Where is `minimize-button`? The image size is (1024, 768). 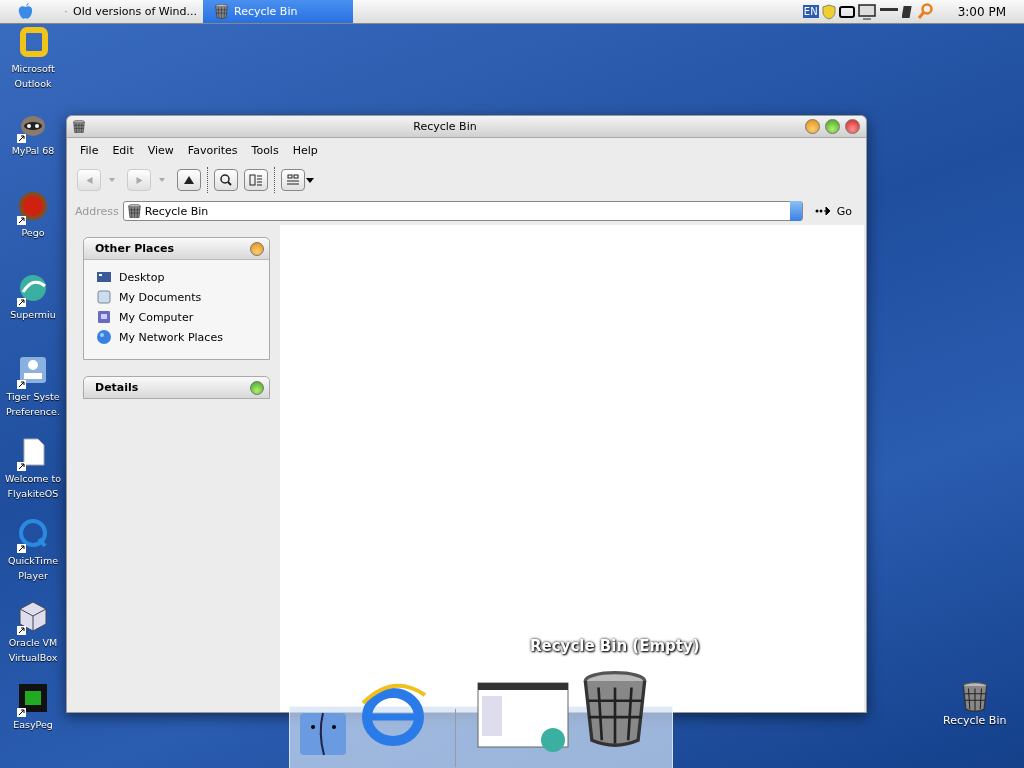
minimize-button is located at coordinates (812, 126).